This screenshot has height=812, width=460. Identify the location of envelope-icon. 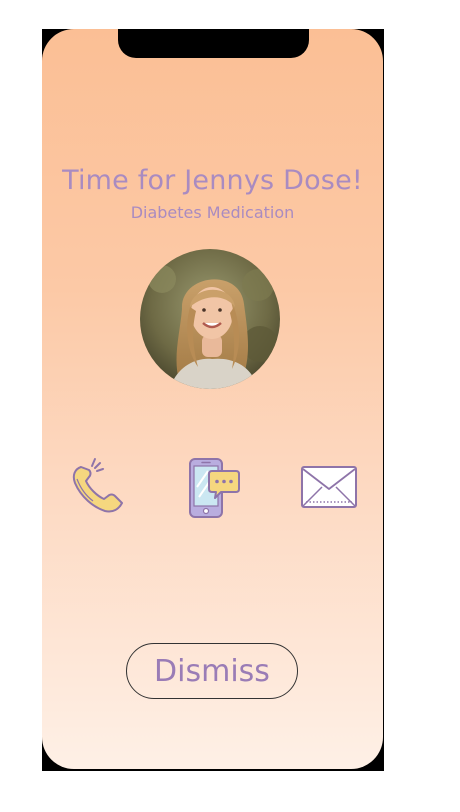
(329, 487).